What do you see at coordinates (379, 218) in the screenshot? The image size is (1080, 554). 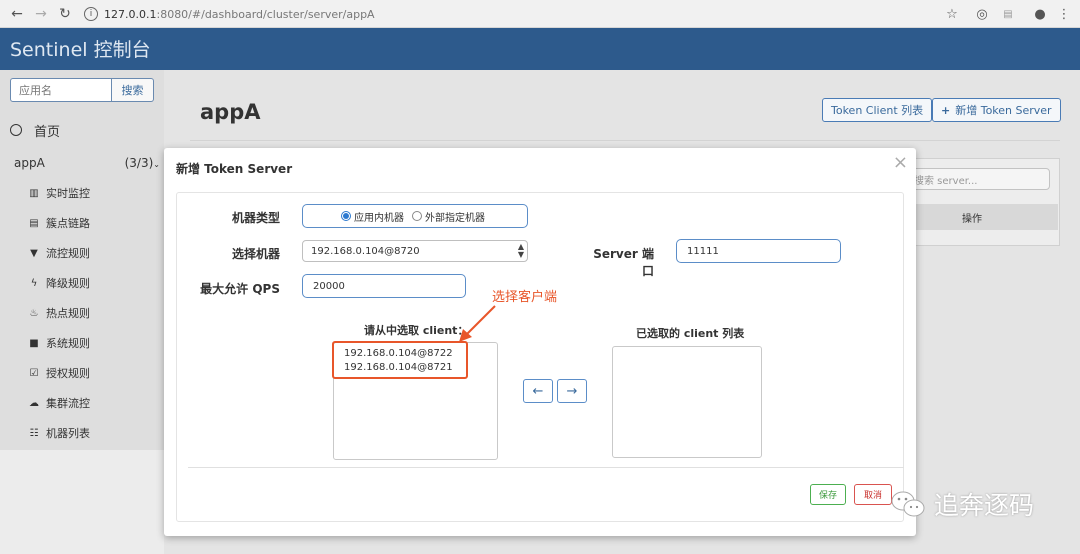 I see `radio-label: 应用内机器` at bounding box center [379, 218].